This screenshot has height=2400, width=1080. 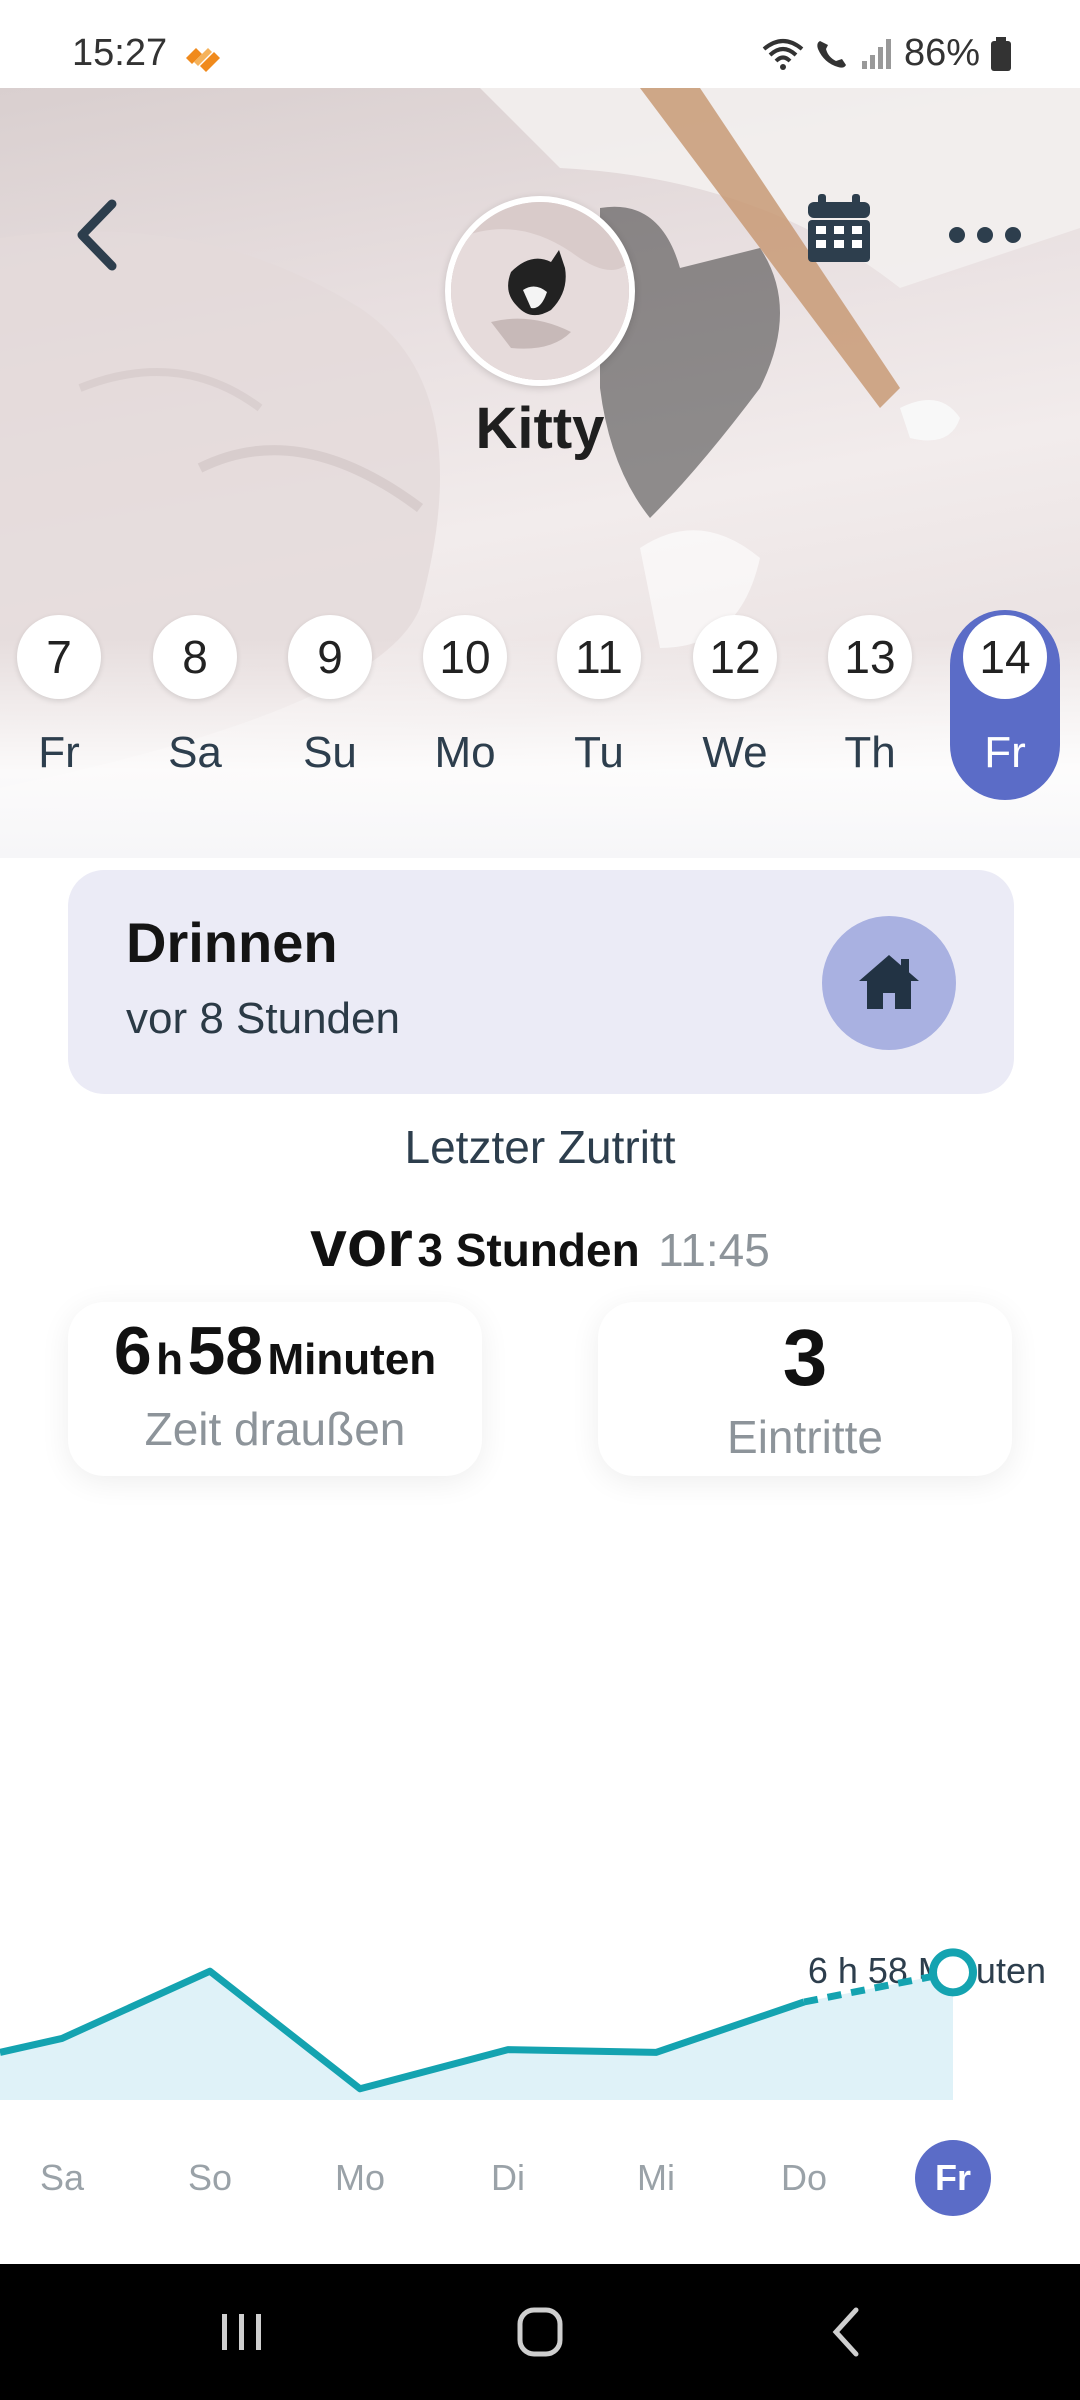 I want to click on app-notification-icon, so click(x=202, y=59).